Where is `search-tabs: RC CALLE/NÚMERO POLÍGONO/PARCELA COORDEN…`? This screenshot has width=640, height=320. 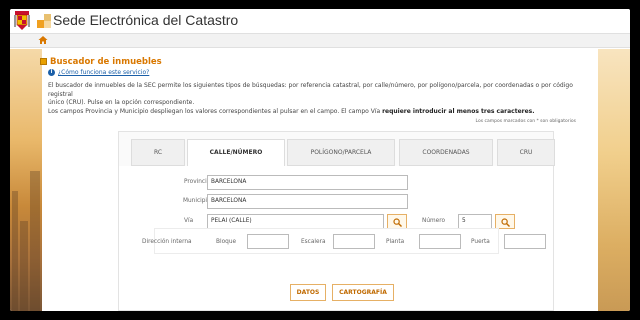 search-tabs: RC CALLE/NÚMERO POLÍGONO/PARCELA COORDEN… is located at coordinates (345, 153).